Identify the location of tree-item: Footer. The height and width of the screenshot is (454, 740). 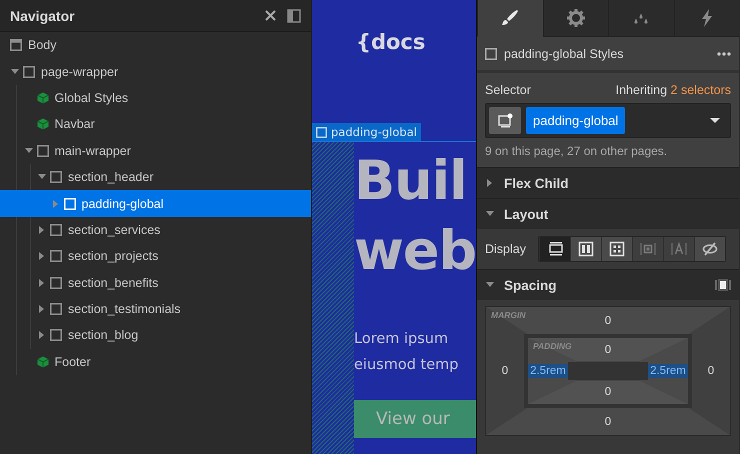
(155, 362).